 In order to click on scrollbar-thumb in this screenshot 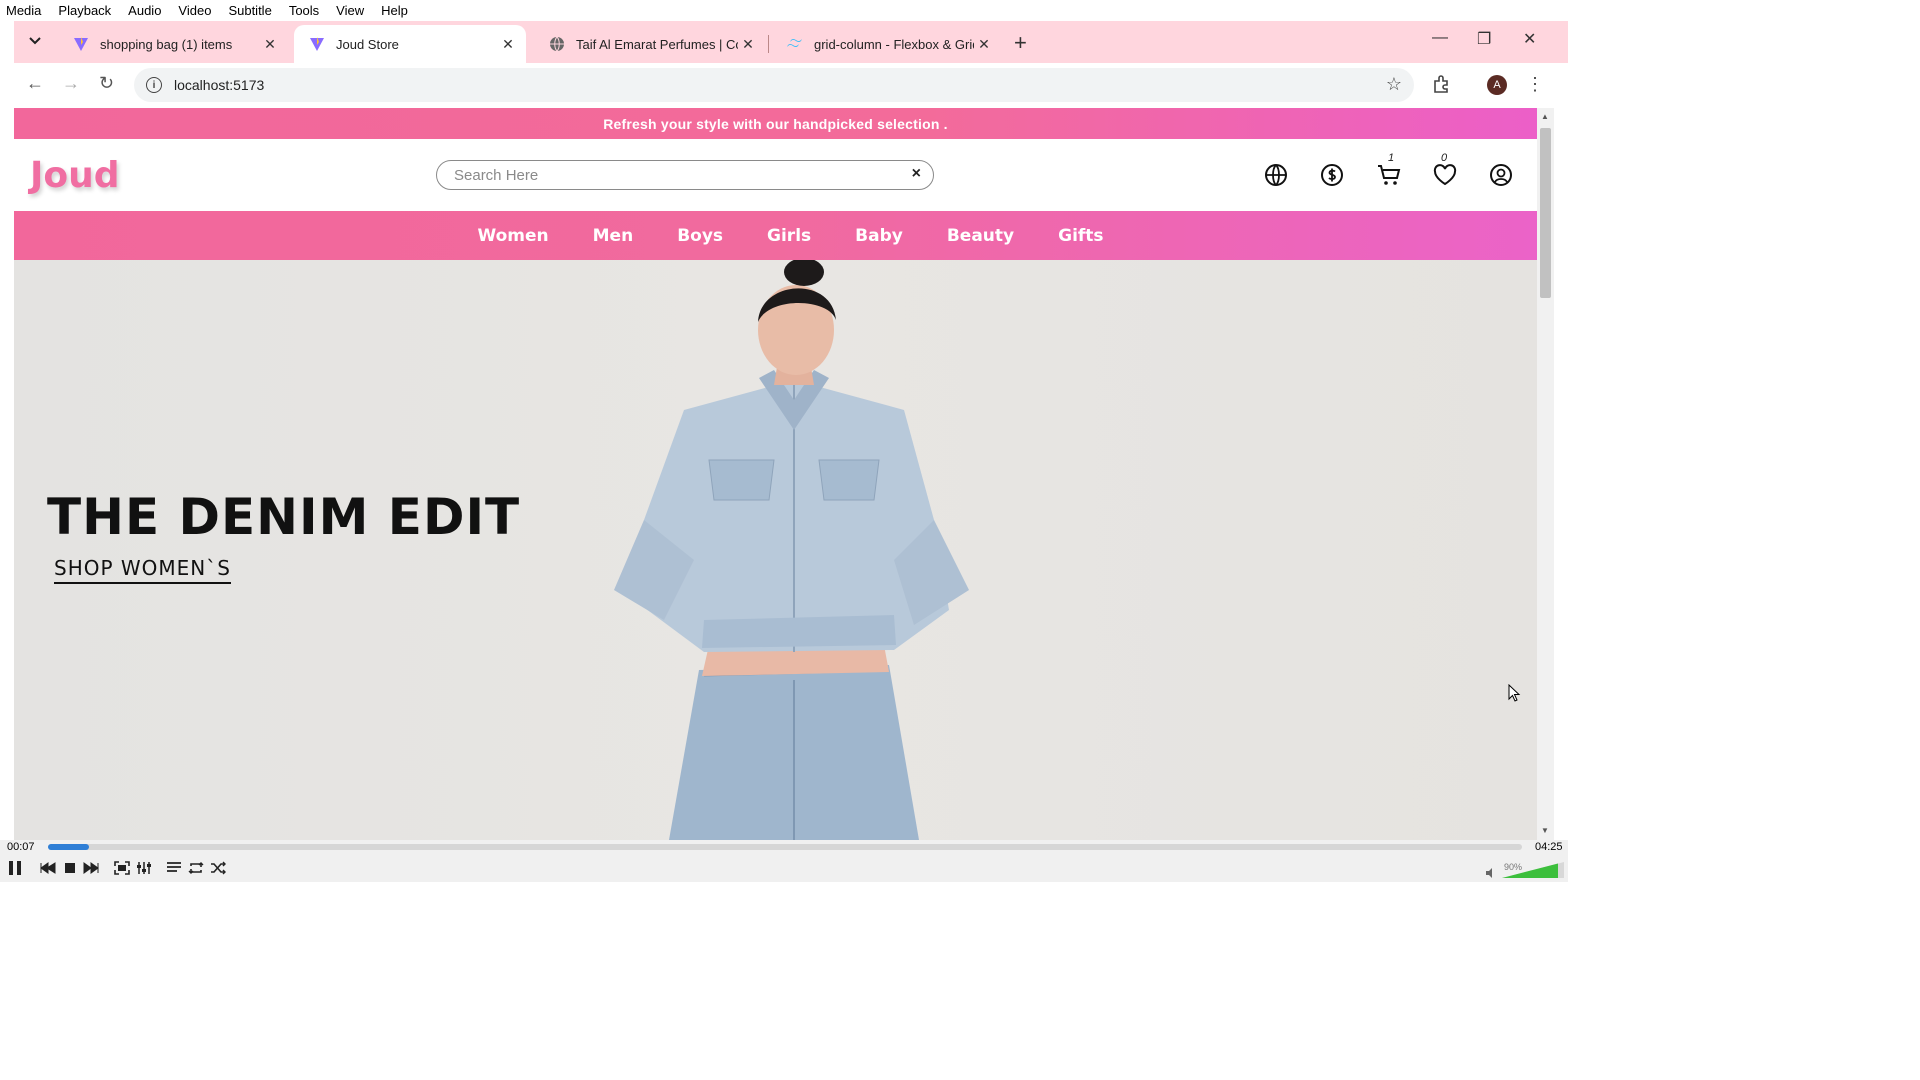, I will do `click(1545, 213)`.